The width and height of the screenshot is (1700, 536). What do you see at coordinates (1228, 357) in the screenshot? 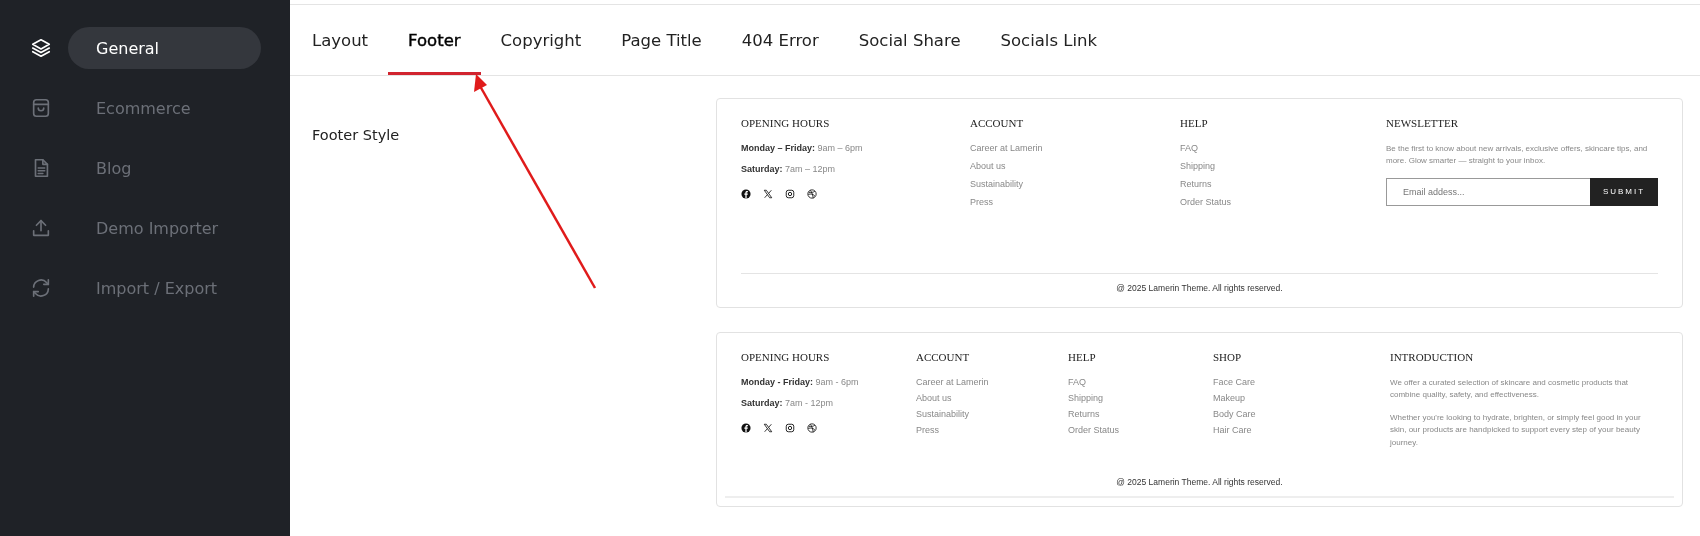
I see `column-heading: SHOP` at bounding box center [1228, 357].